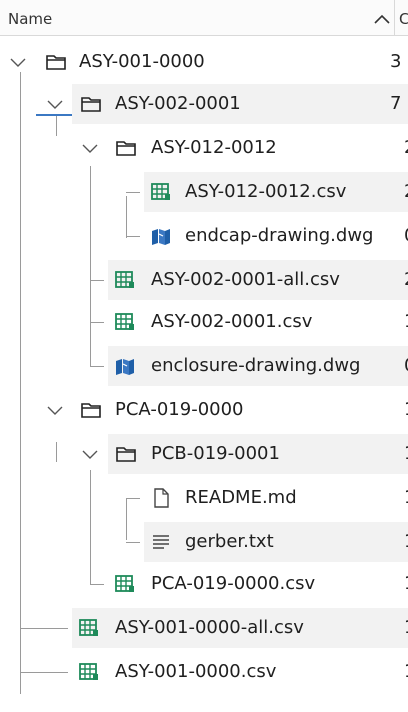 Image resolution: width=408 pixels, height=712 pixels. Describe the element at coordinates (161, 498) in the screenshot. I see `document-icon` at that location.